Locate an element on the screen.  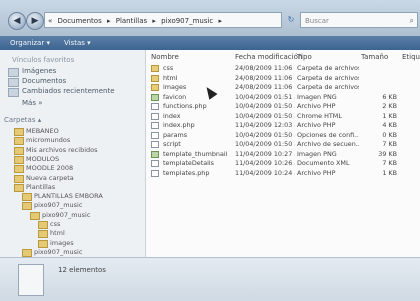
tree-item: images is located at coordinates (62, 243).